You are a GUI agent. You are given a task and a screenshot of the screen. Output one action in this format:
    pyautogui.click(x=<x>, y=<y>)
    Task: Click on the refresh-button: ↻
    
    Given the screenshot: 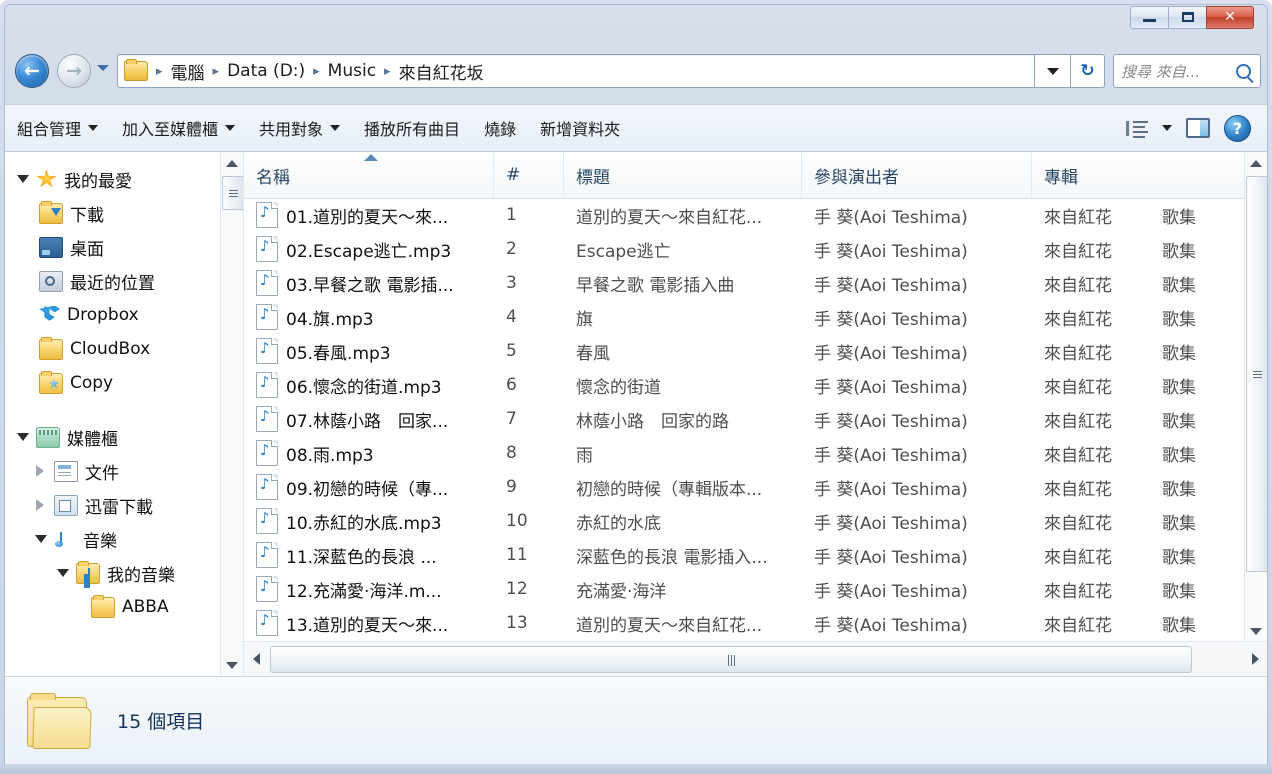 What is the action you would take?
    pyautogui.click(x=1088, y=71)
    